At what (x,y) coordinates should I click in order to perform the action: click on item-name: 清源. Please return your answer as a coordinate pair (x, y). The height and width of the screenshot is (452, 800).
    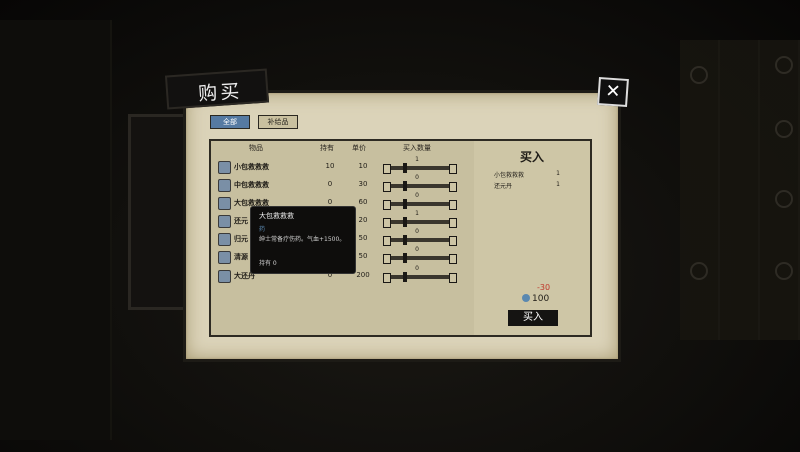
    Looking at the image, I should click on (241, 257).